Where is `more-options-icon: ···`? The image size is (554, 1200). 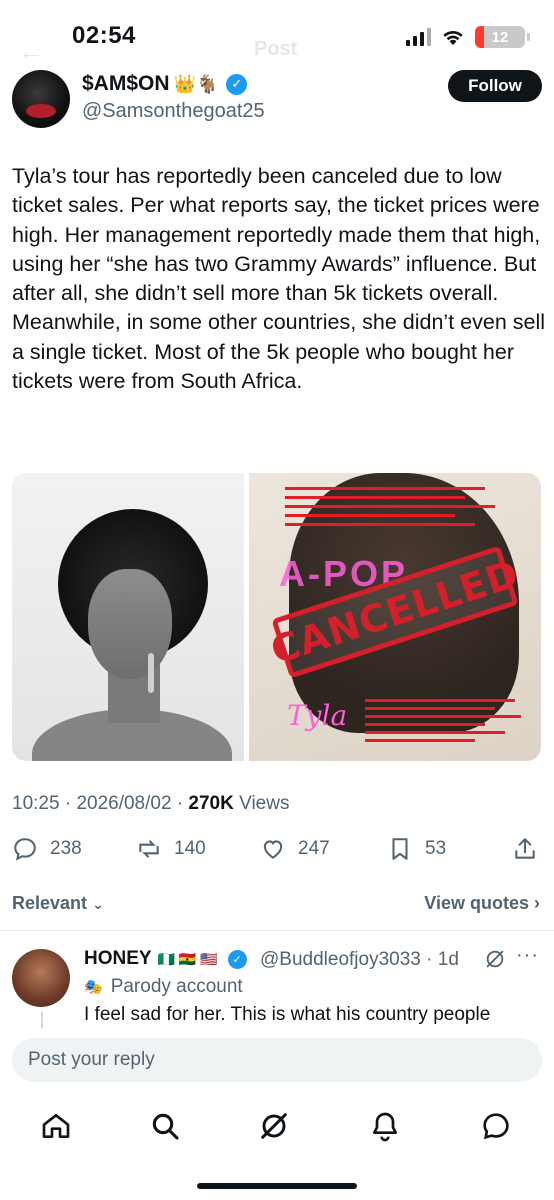
more-options-icon: ··· is located at coordinates (527, 955).